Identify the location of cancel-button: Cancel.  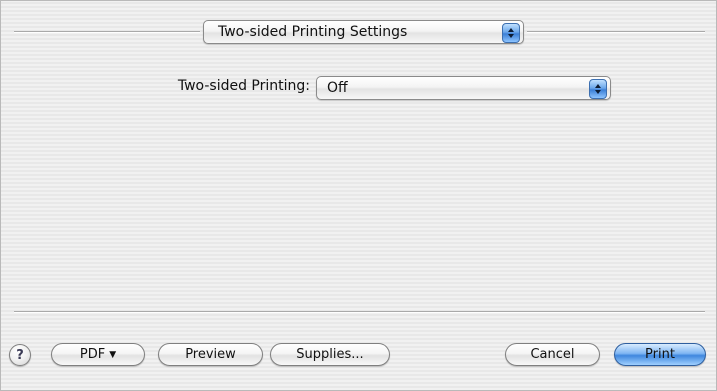
(552, 354).